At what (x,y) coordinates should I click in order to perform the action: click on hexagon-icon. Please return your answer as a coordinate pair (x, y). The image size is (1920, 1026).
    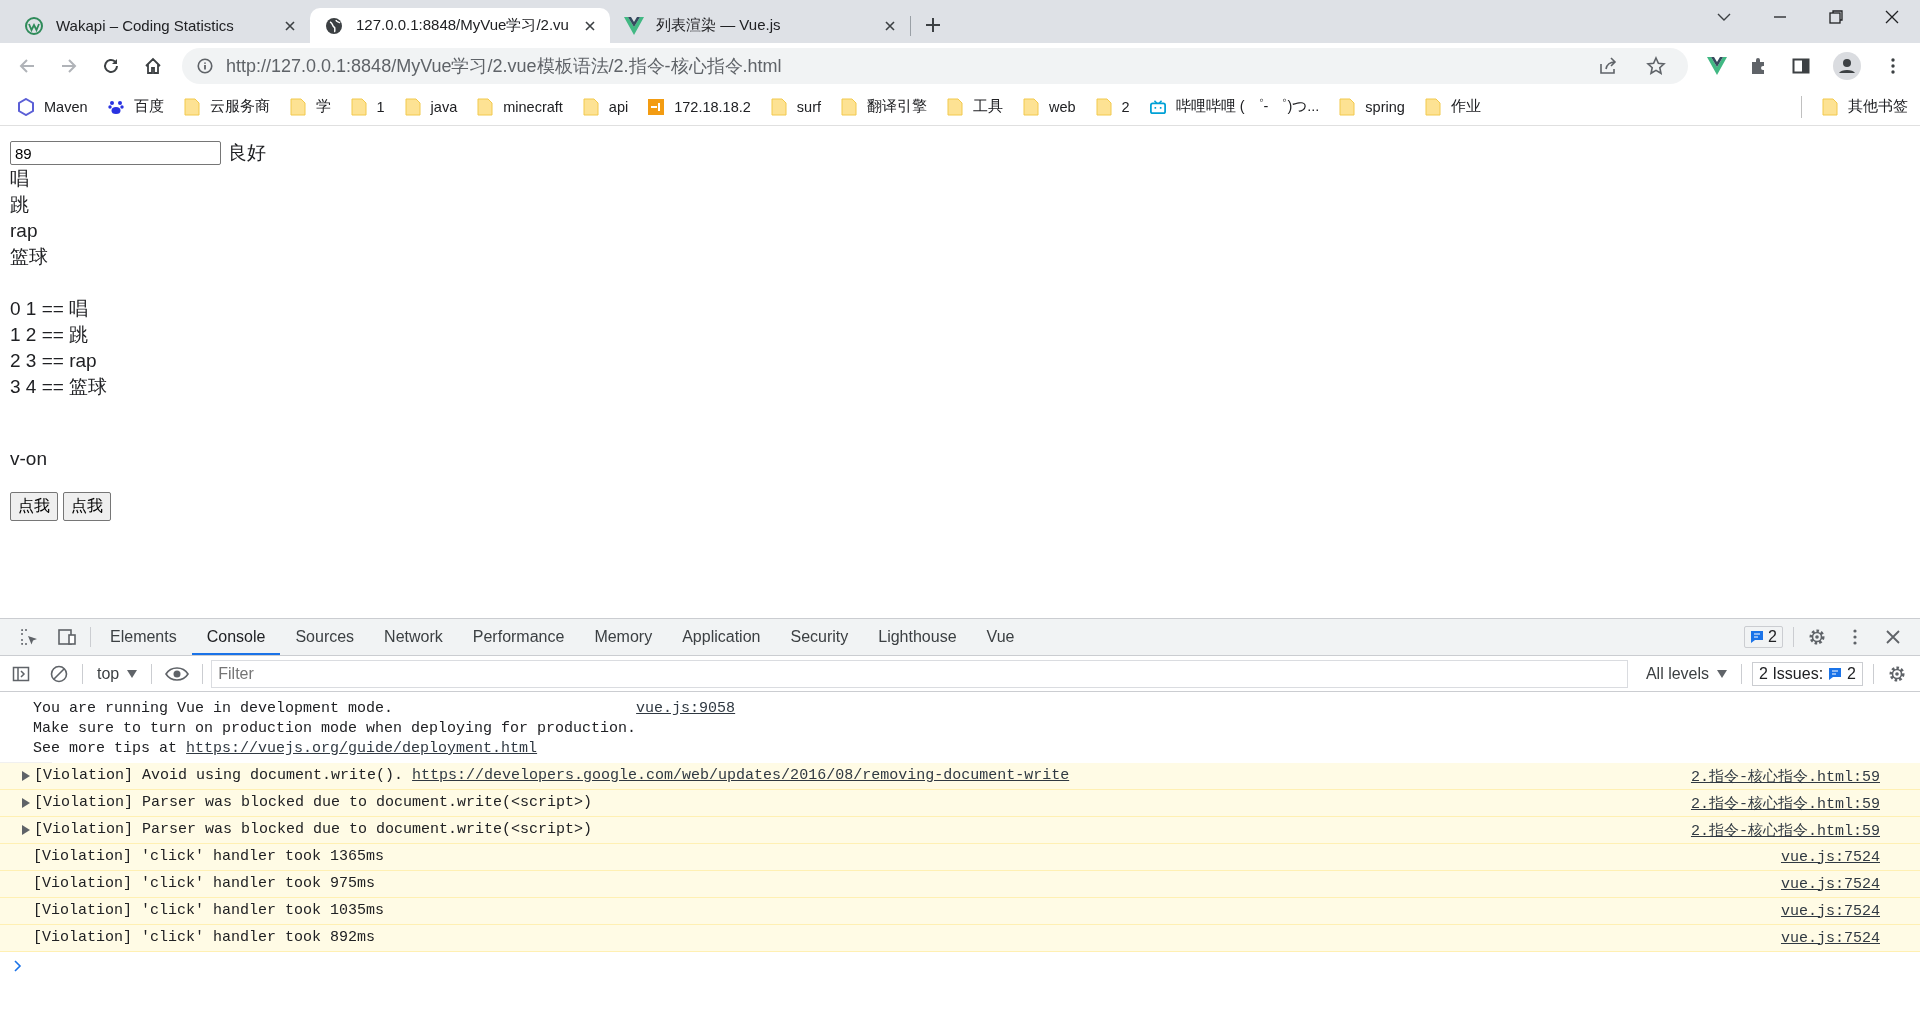
    Looking at the image, I should click on (26, 106).